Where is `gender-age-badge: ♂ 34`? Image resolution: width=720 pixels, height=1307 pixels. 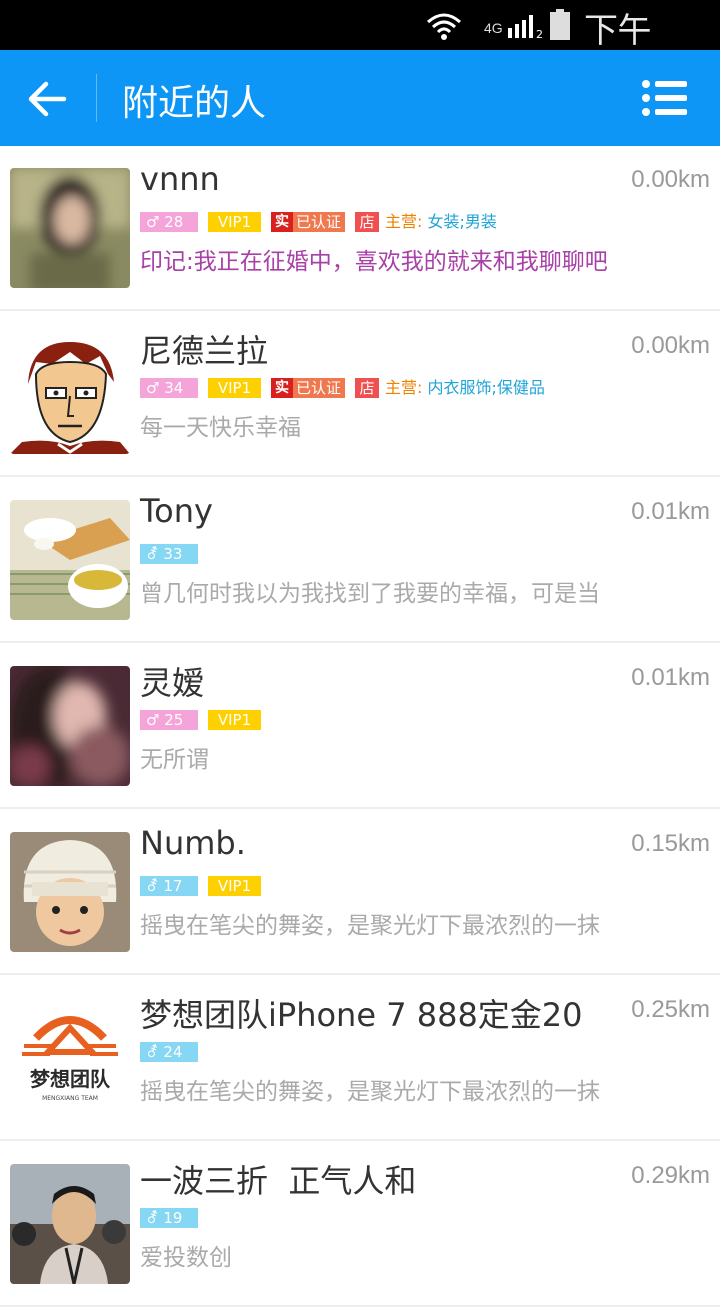 gender-age-badge: ♂ 34 is located at coordinates (169, 388).